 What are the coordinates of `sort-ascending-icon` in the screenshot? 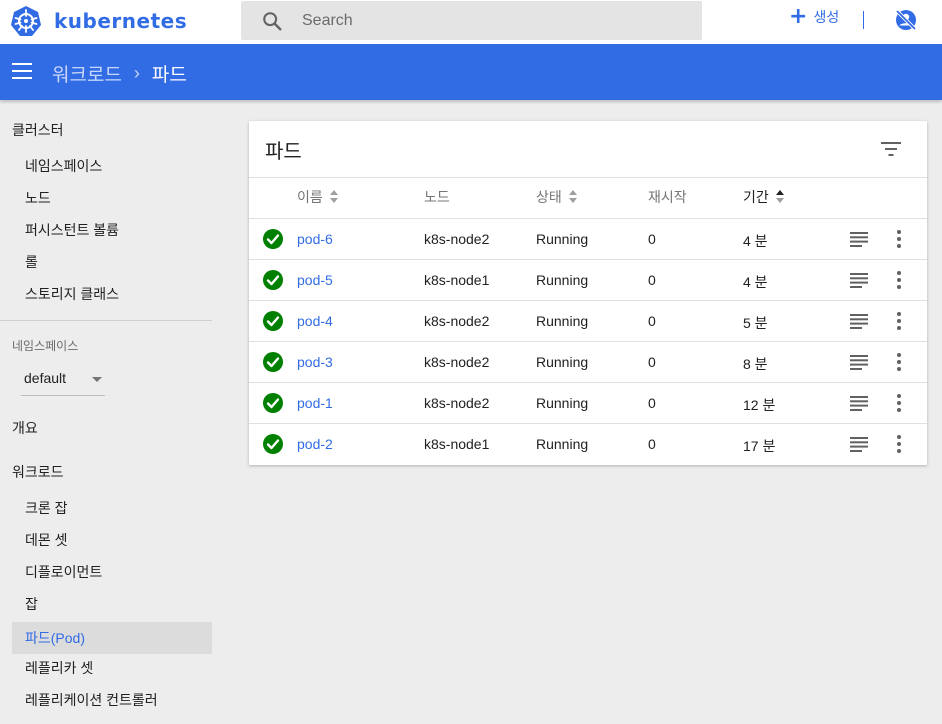 It's located at (780, 197).